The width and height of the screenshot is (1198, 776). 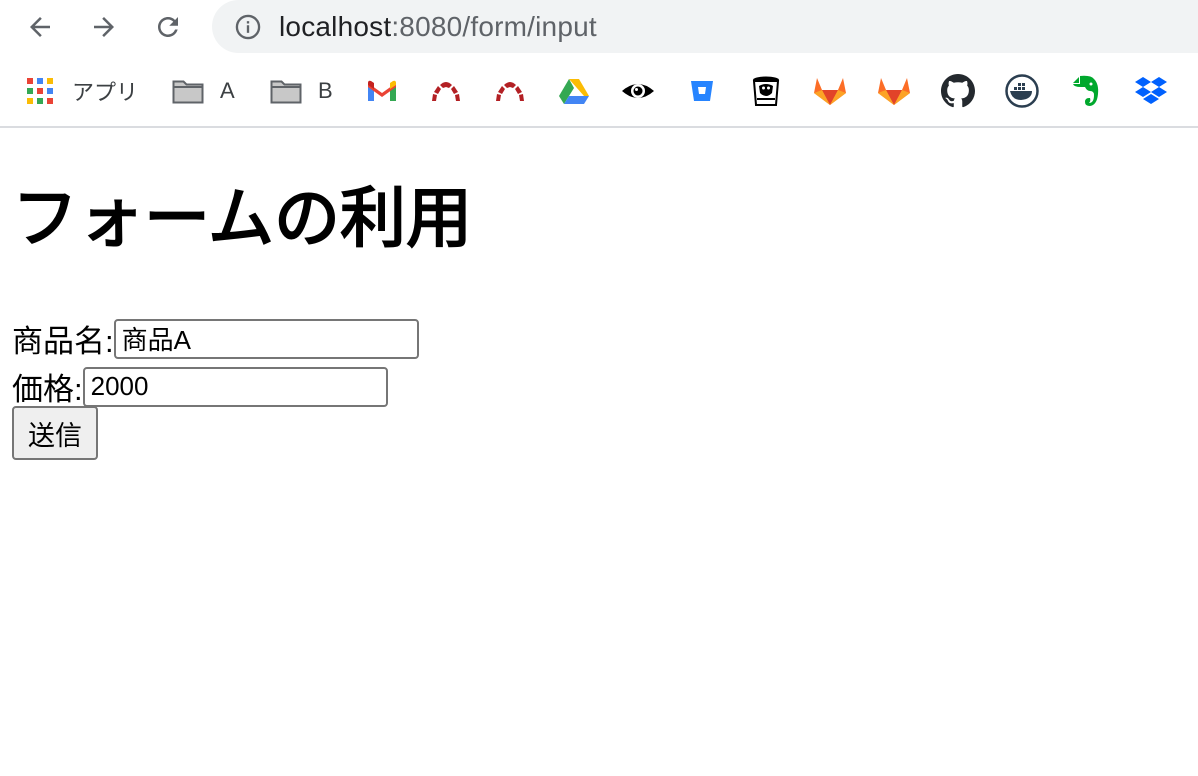 What do you see at coordinates (242, 218) in the screenshot?
I see `page-title: フォームの利用` at bounding box center [242, 218].